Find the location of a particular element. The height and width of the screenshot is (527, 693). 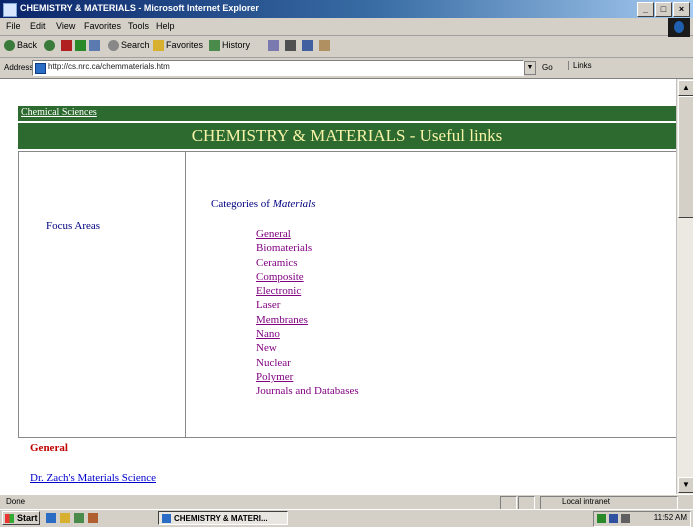

outlook-quicklaunch-icon is located at coordinates (65, 518).